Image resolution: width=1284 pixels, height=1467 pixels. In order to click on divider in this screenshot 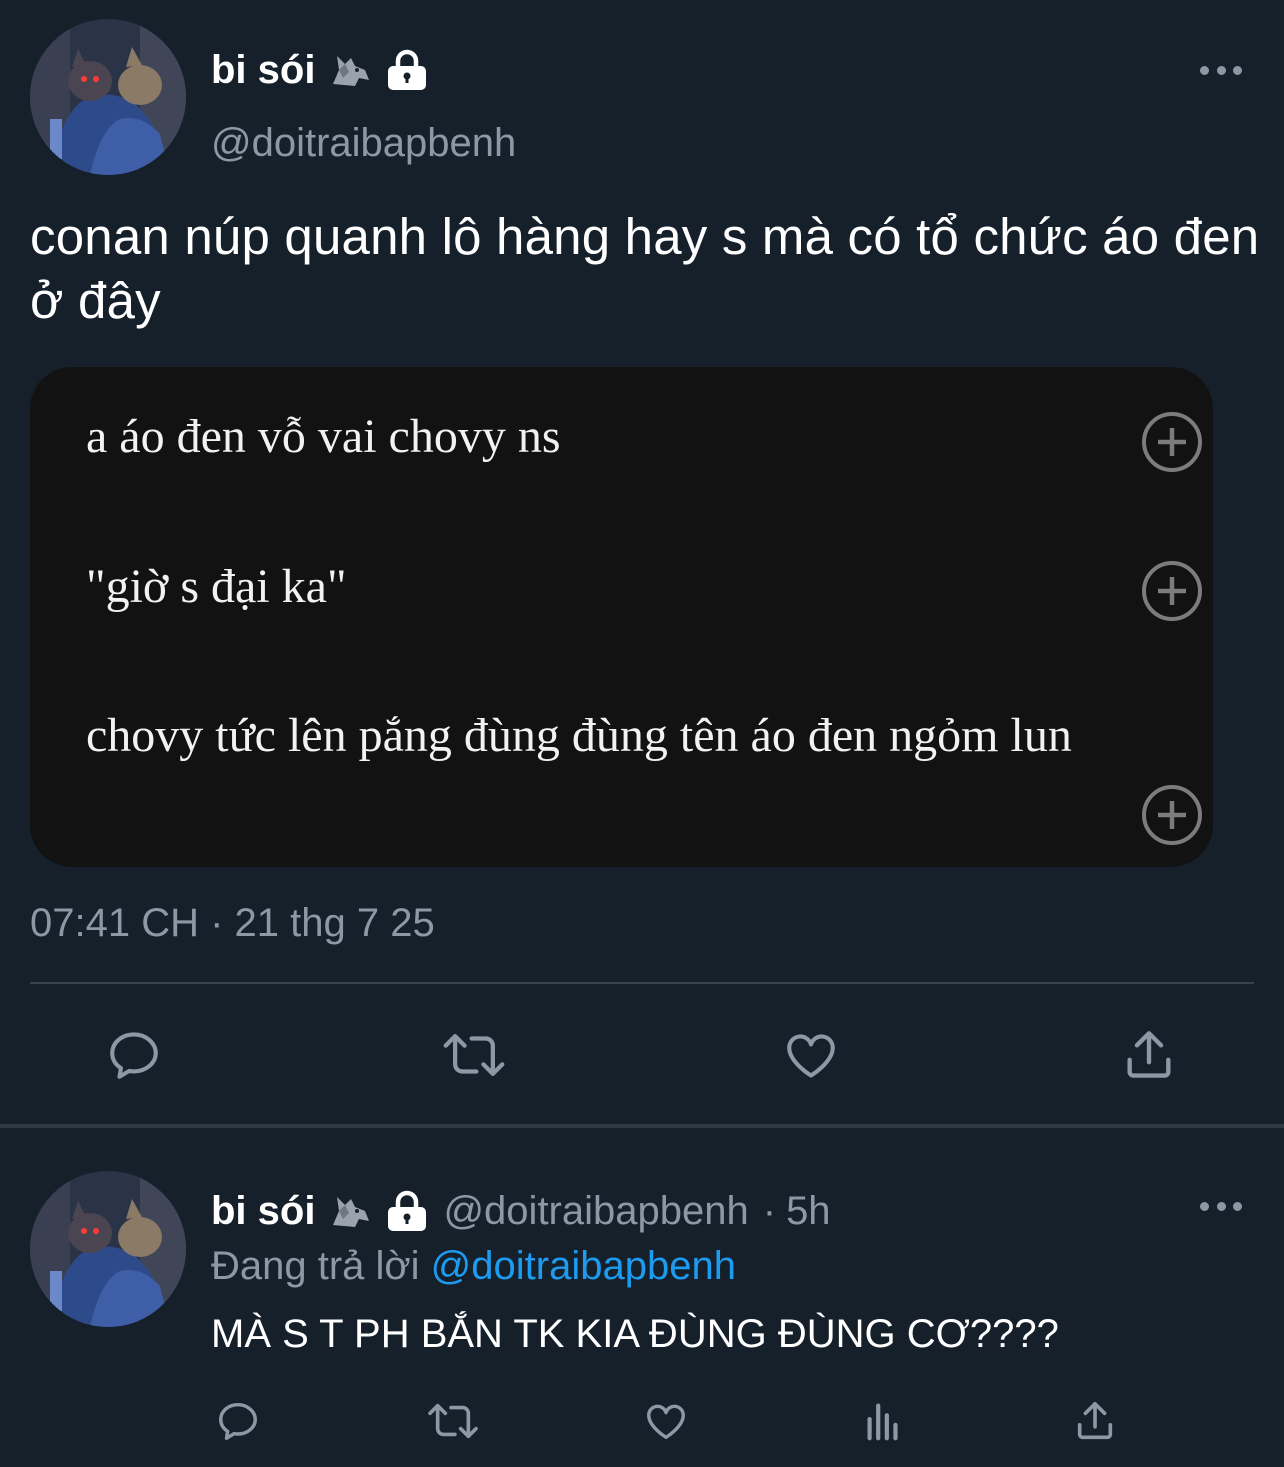, I will do `click(642, 983)`.